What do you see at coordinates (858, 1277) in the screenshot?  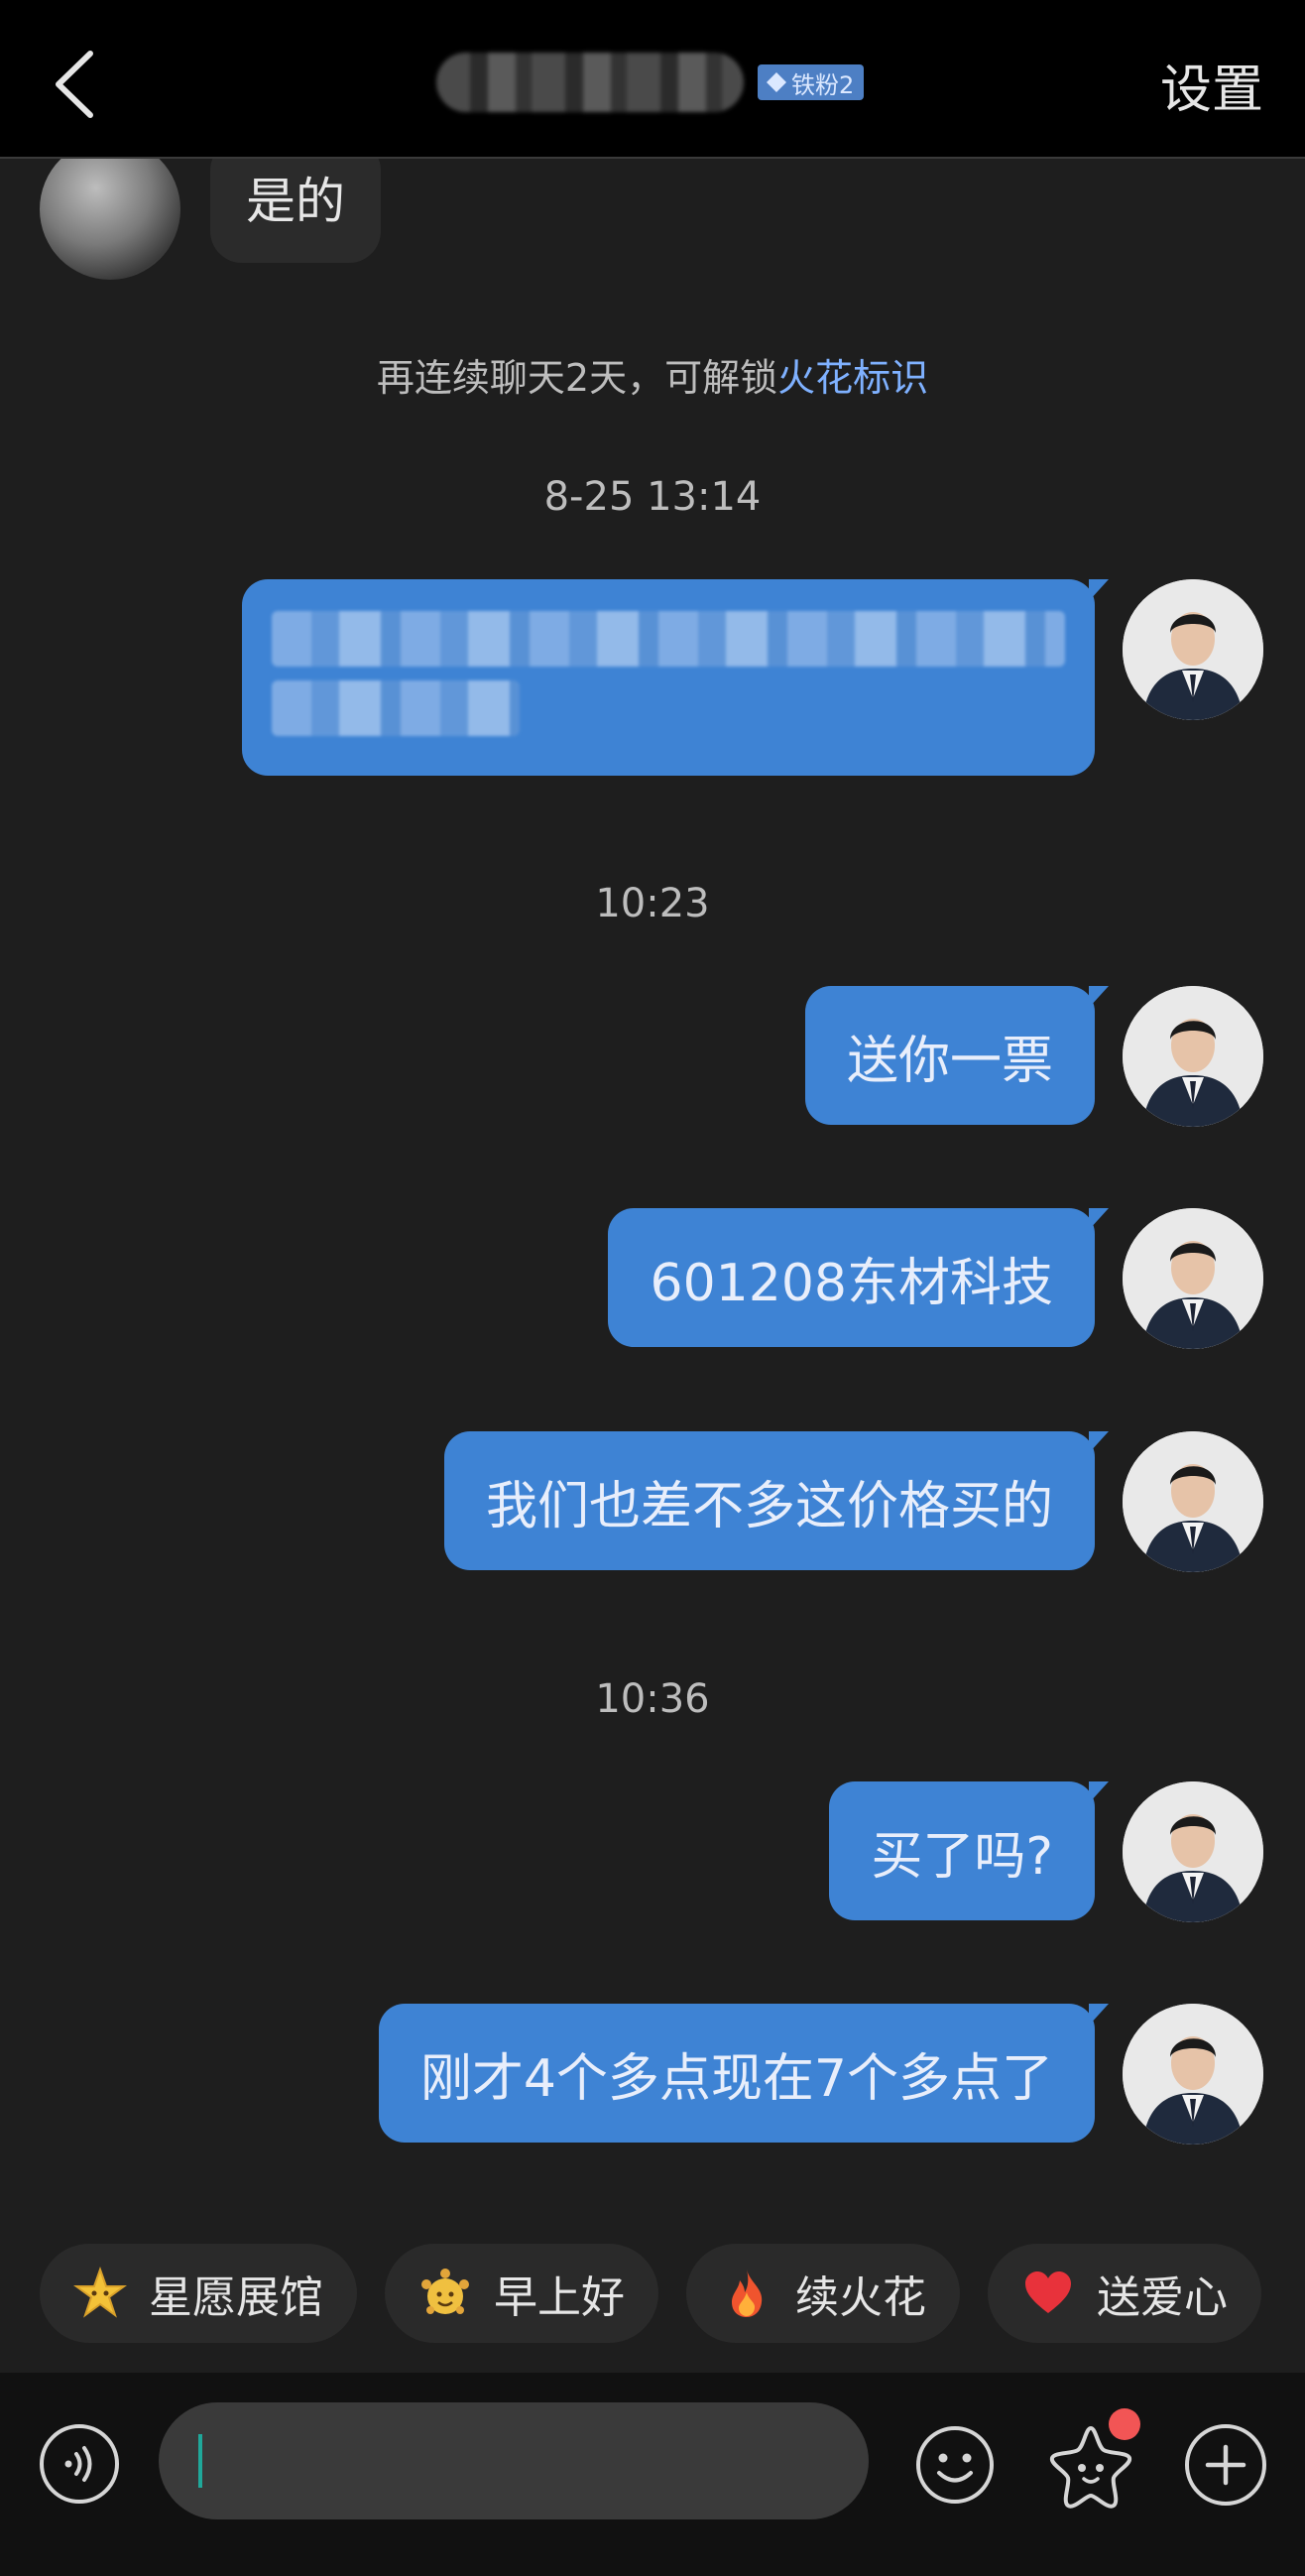 I see `message-bubble: 601208东材科技` at bounding box center [858, 1277].